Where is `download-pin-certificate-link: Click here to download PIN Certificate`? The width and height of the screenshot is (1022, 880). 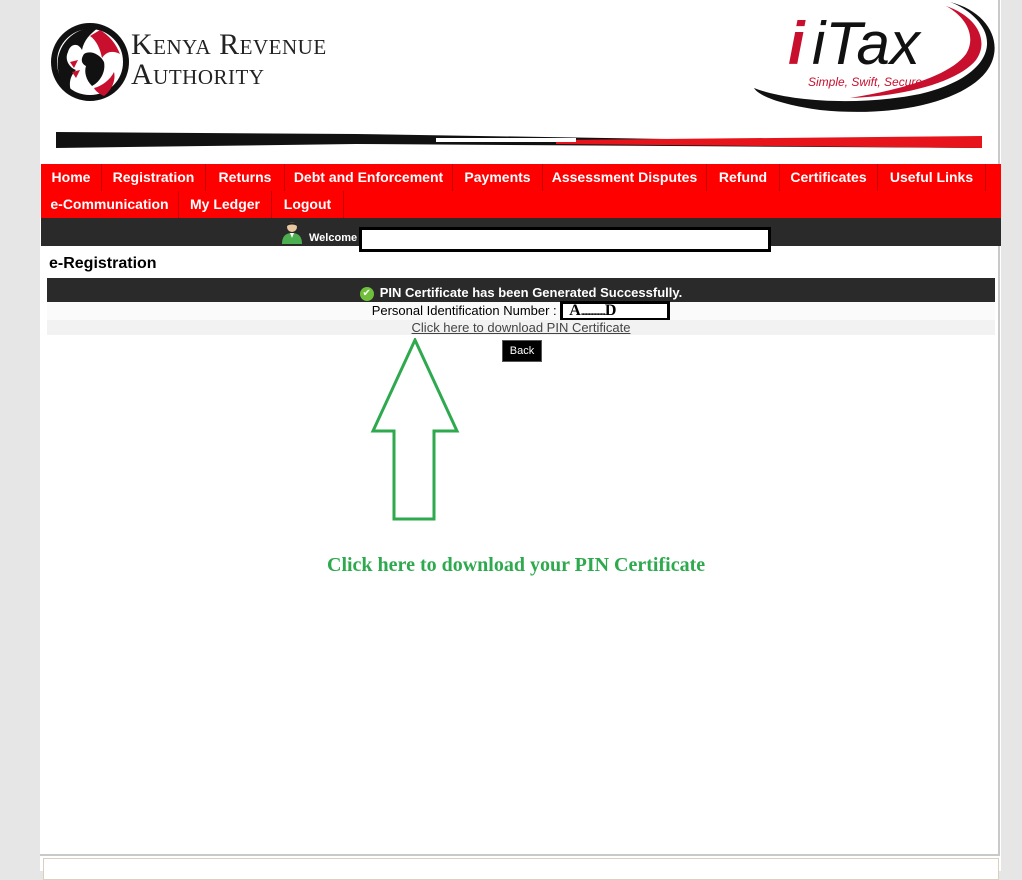
download-pin-certificate-link: Click here to download PIN Certificate is located at coordinates (521, 327).